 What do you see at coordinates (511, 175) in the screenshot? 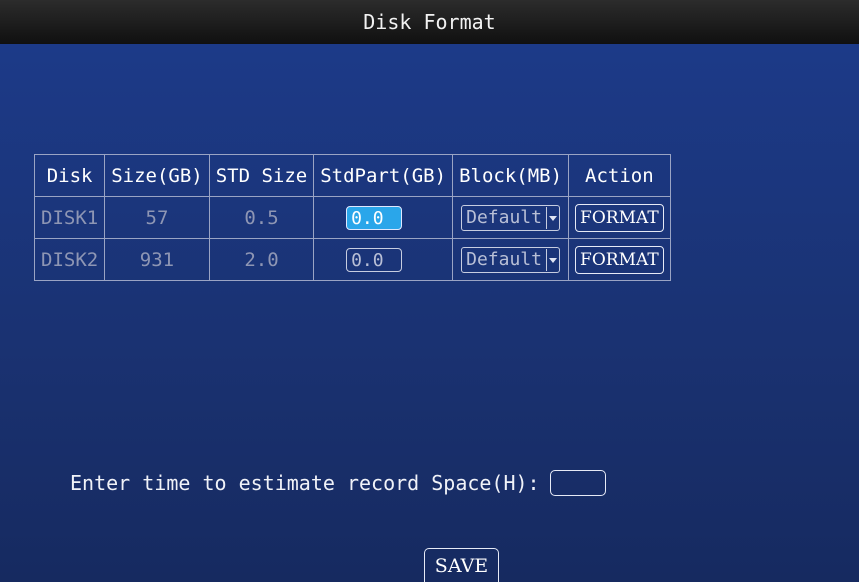
I see `column-header-block: Block(MB)` at bounding box center [511, 175].